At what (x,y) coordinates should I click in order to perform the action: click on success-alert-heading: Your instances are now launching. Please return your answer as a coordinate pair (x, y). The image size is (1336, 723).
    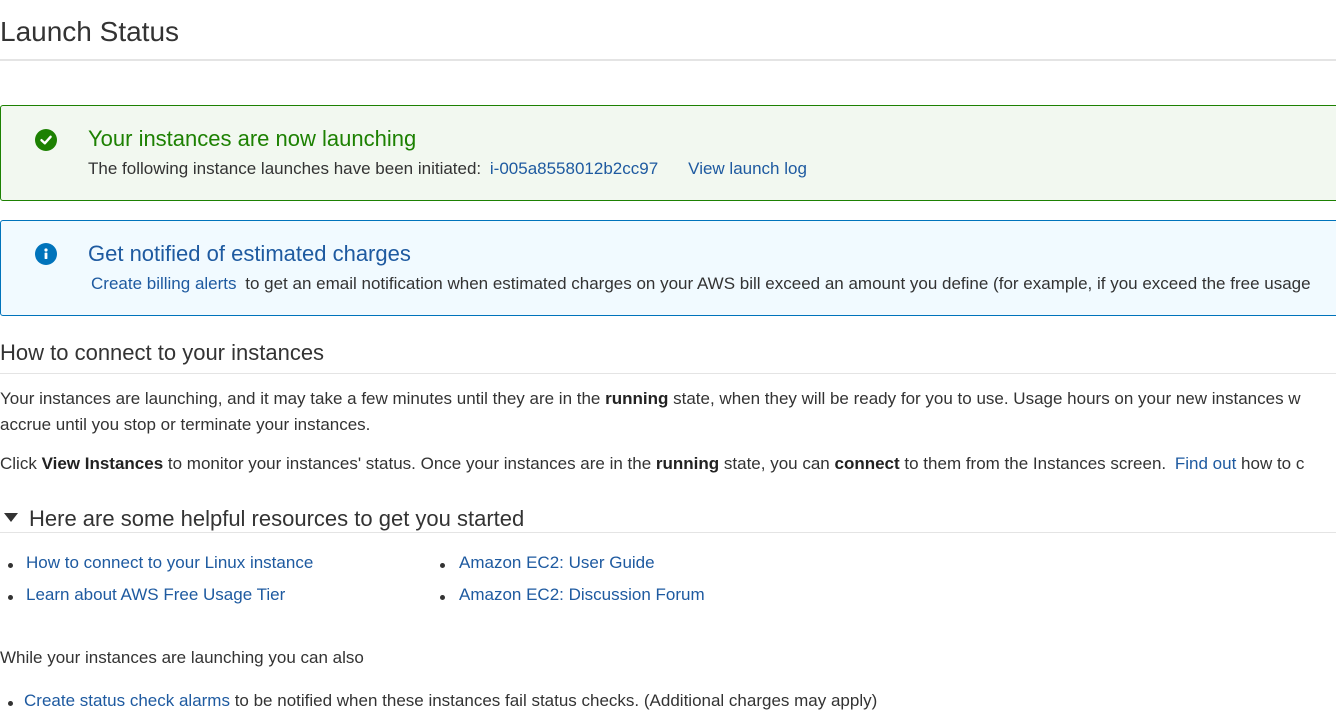
    Looking at the image, I should click on (252, 138).